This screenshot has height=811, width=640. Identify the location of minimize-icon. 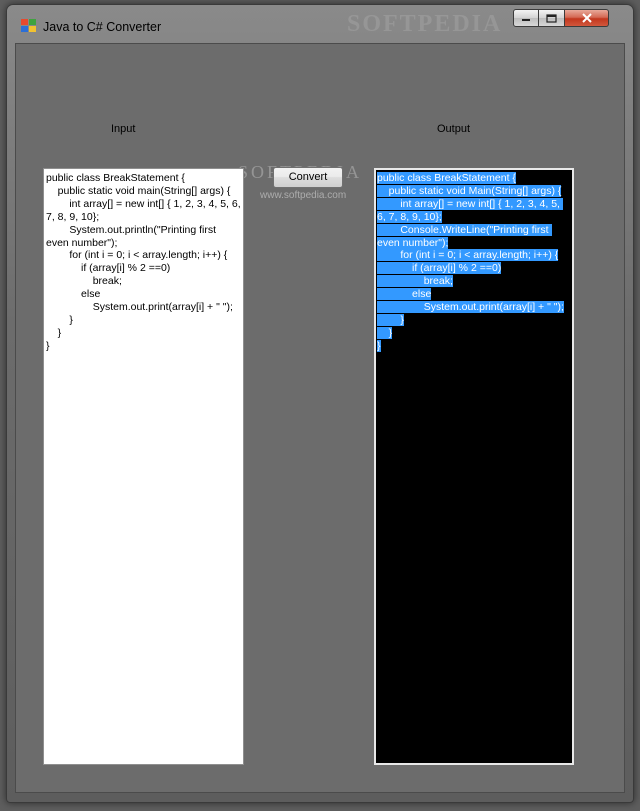
(526, 20).